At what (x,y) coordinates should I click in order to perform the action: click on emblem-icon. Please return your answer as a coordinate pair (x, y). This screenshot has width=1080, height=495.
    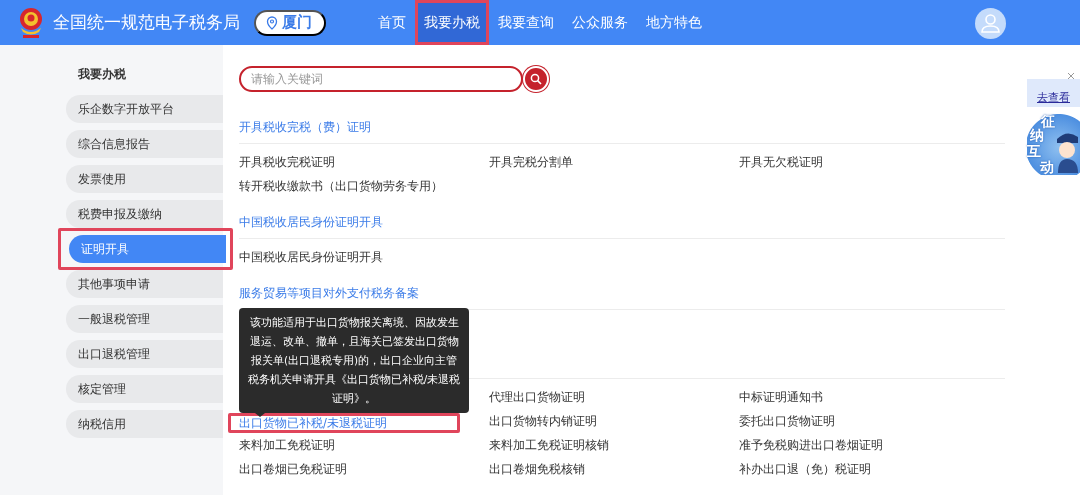
    Looking at the image, I should click on (31, 22).